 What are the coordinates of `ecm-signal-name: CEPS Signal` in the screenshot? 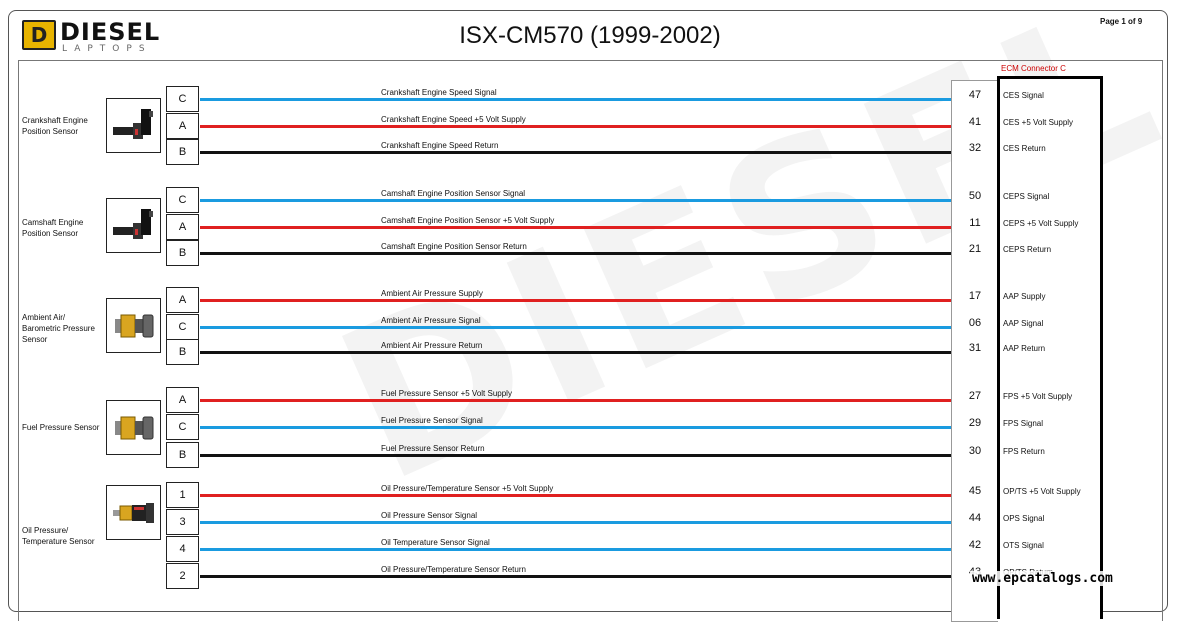 It's located at (1026, 196).